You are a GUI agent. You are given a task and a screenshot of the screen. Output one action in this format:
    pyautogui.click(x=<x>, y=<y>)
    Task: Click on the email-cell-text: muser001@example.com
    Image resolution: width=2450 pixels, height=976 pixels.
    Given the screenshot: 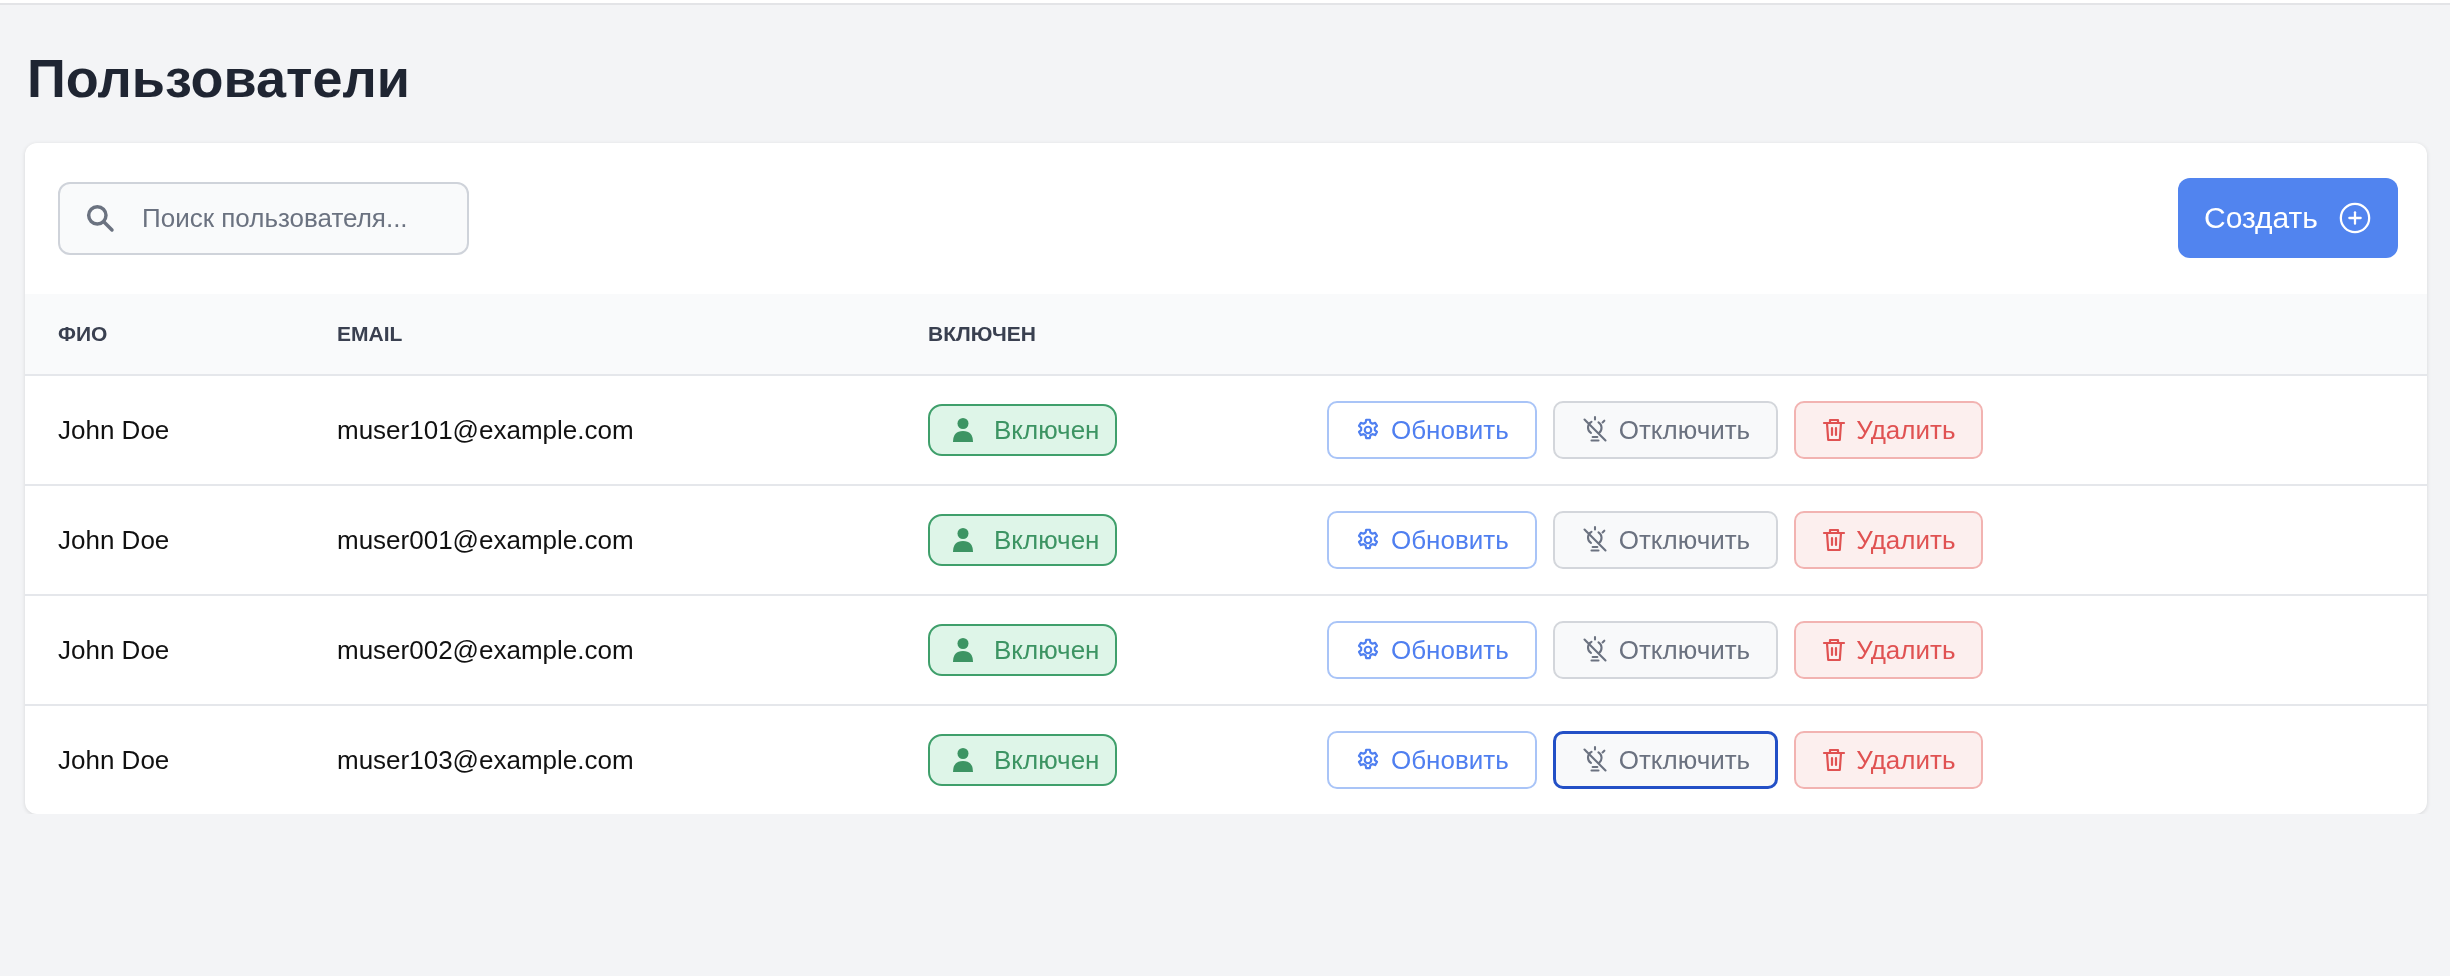 What is the action you would take?
    pyautogui.click(x=486, y=540)
    